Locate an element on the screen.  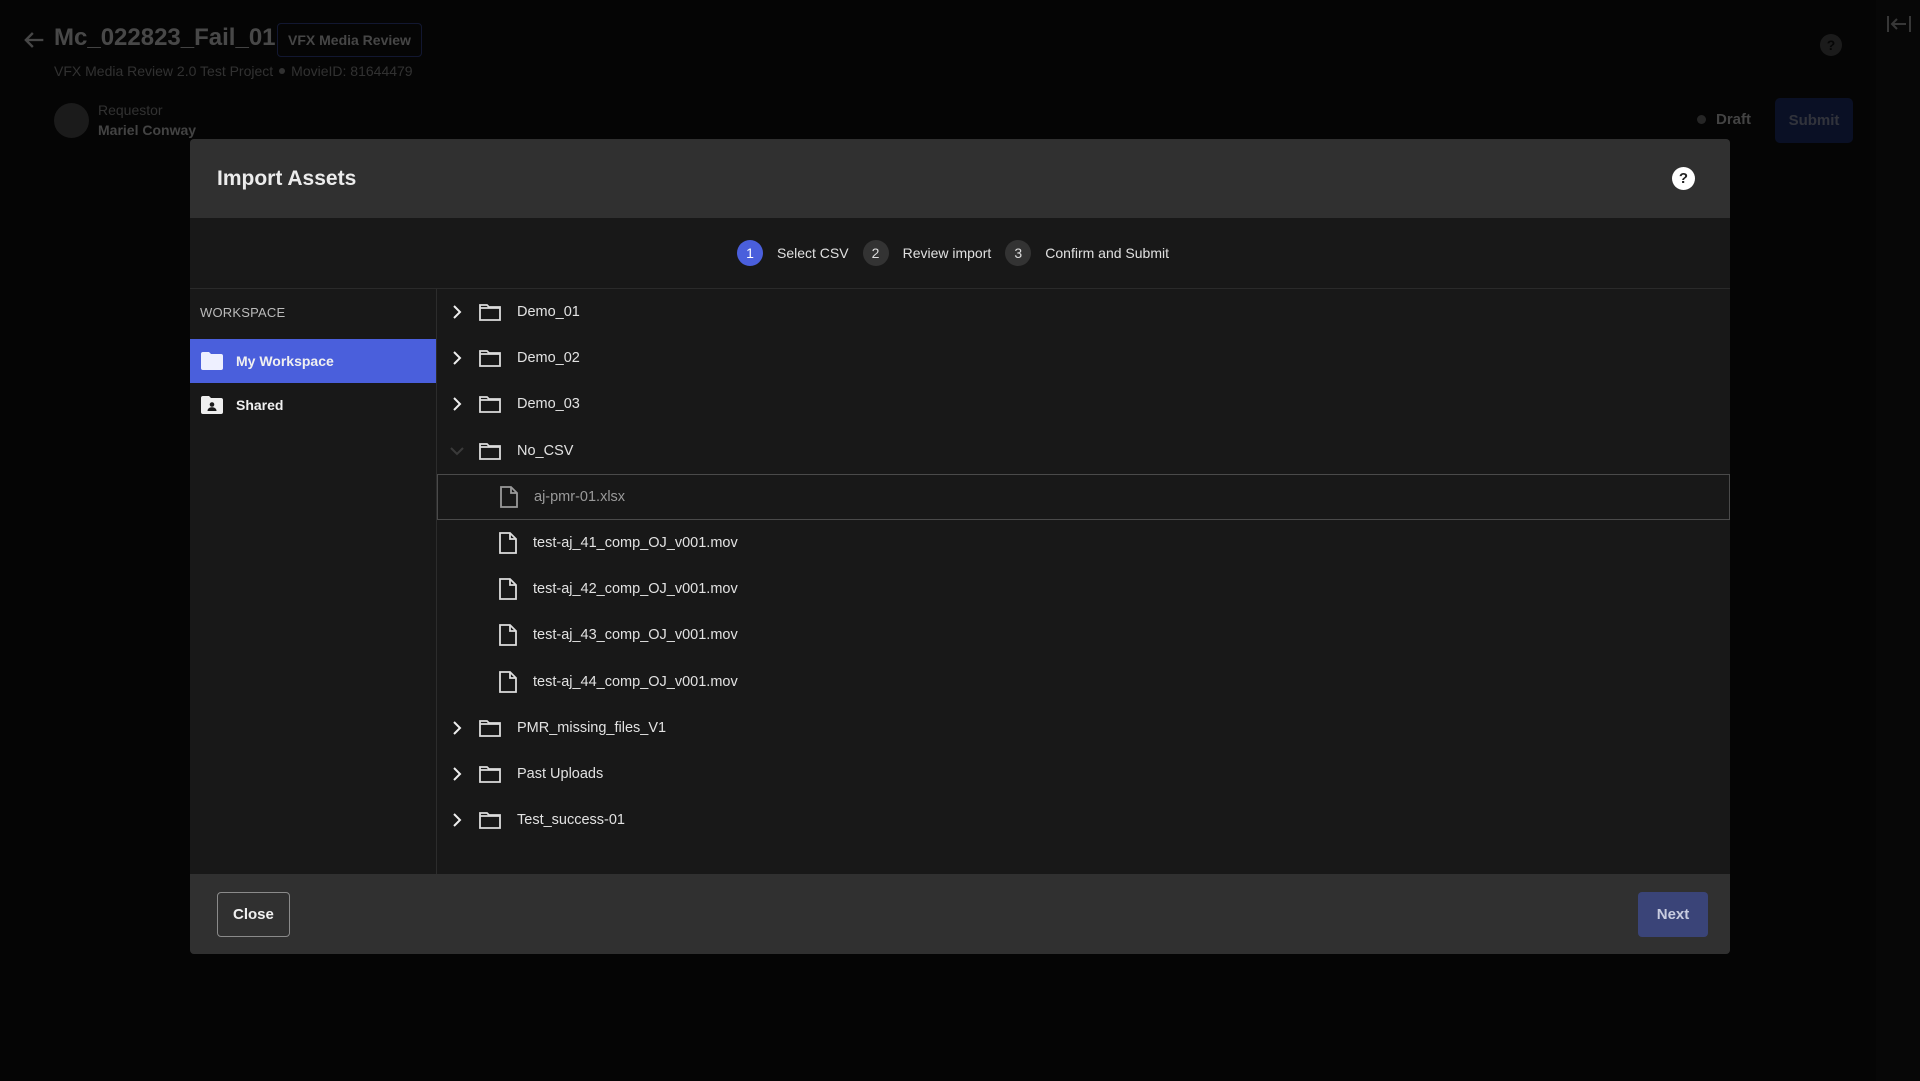
chevron-down-icon is located at coordinates (457, 451).